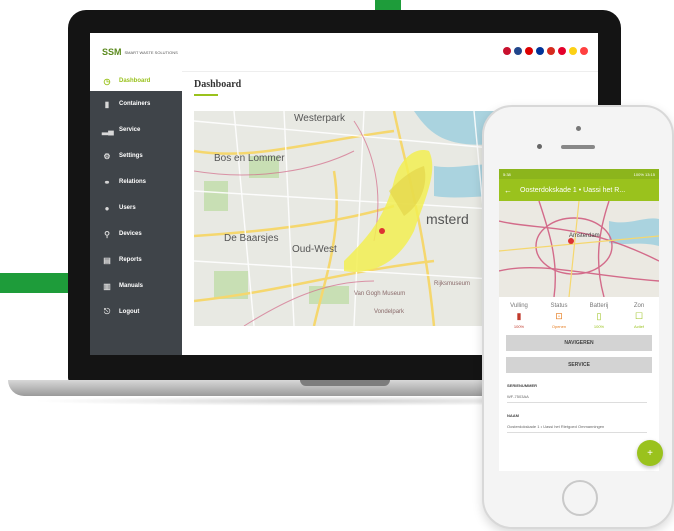 This screenshot has width=674, height=531. What do you see at coordinates (107, 286) in the screenshot?
I see `book-icon: ▥` at bounding box center [107, 286].